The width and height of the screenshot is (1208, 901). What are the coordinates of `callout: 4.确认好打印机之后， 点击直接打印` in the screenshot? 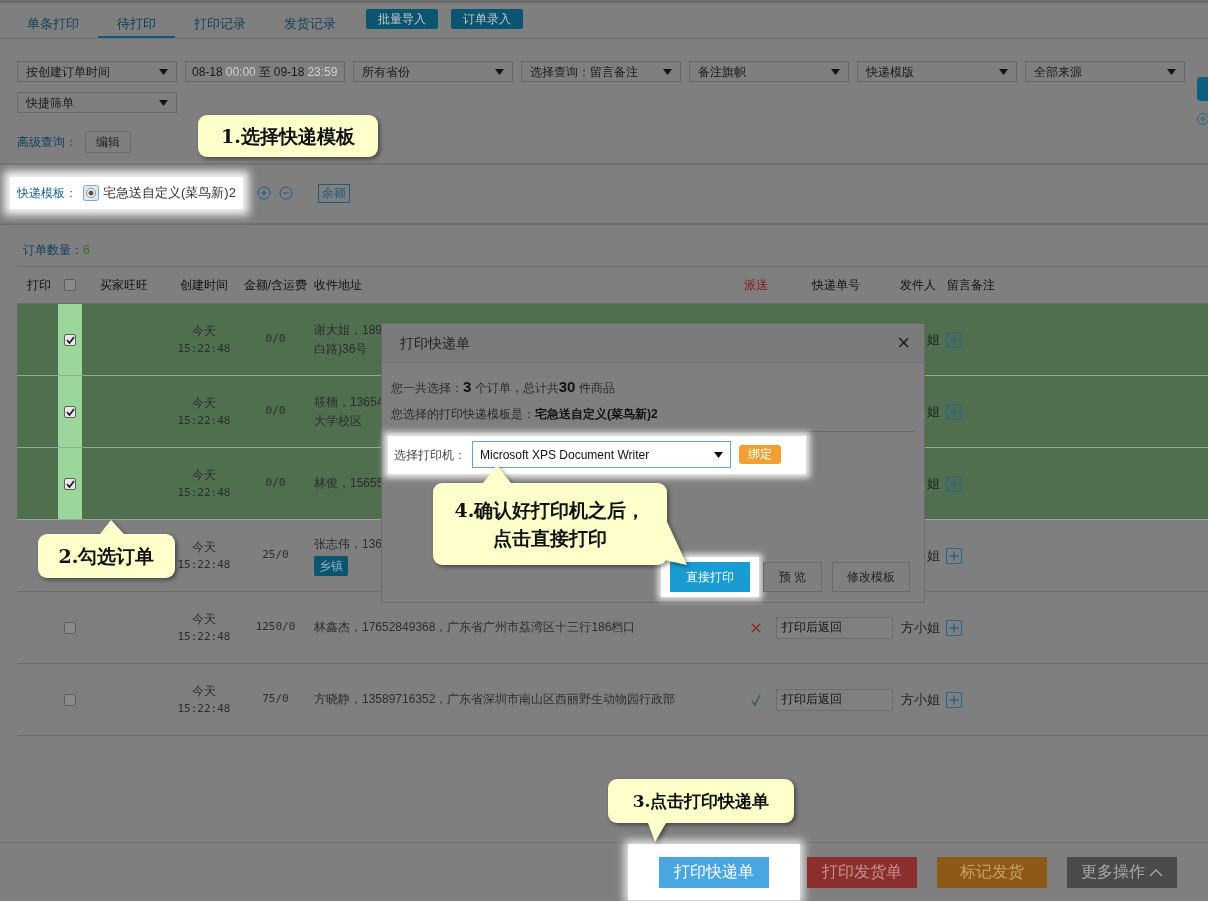 It's located at (561, 515).